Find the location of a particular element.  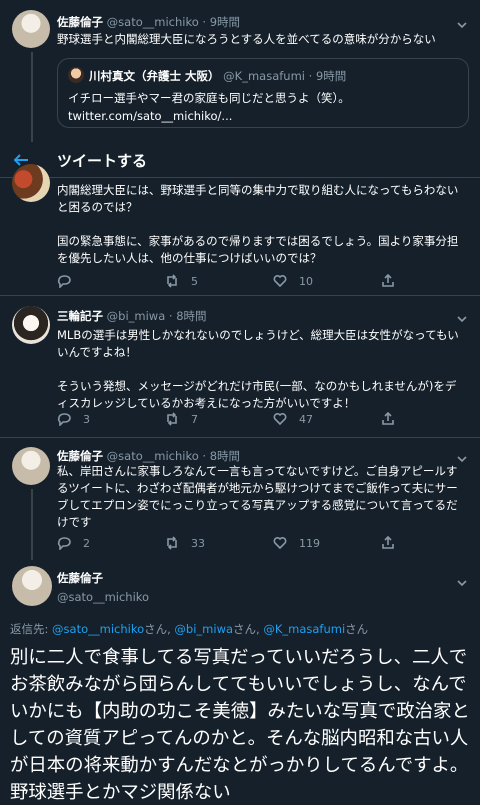

tweet-meta: 佐藤倫子 @sato__michiko is located at coordinates (103, 587).